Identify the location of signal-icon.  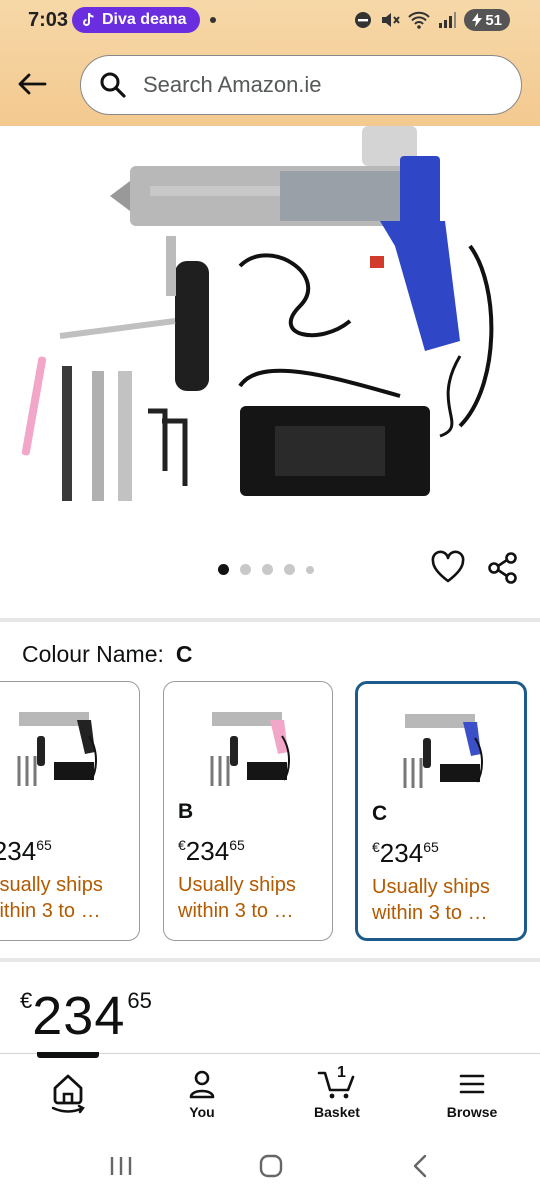
(448, 20).